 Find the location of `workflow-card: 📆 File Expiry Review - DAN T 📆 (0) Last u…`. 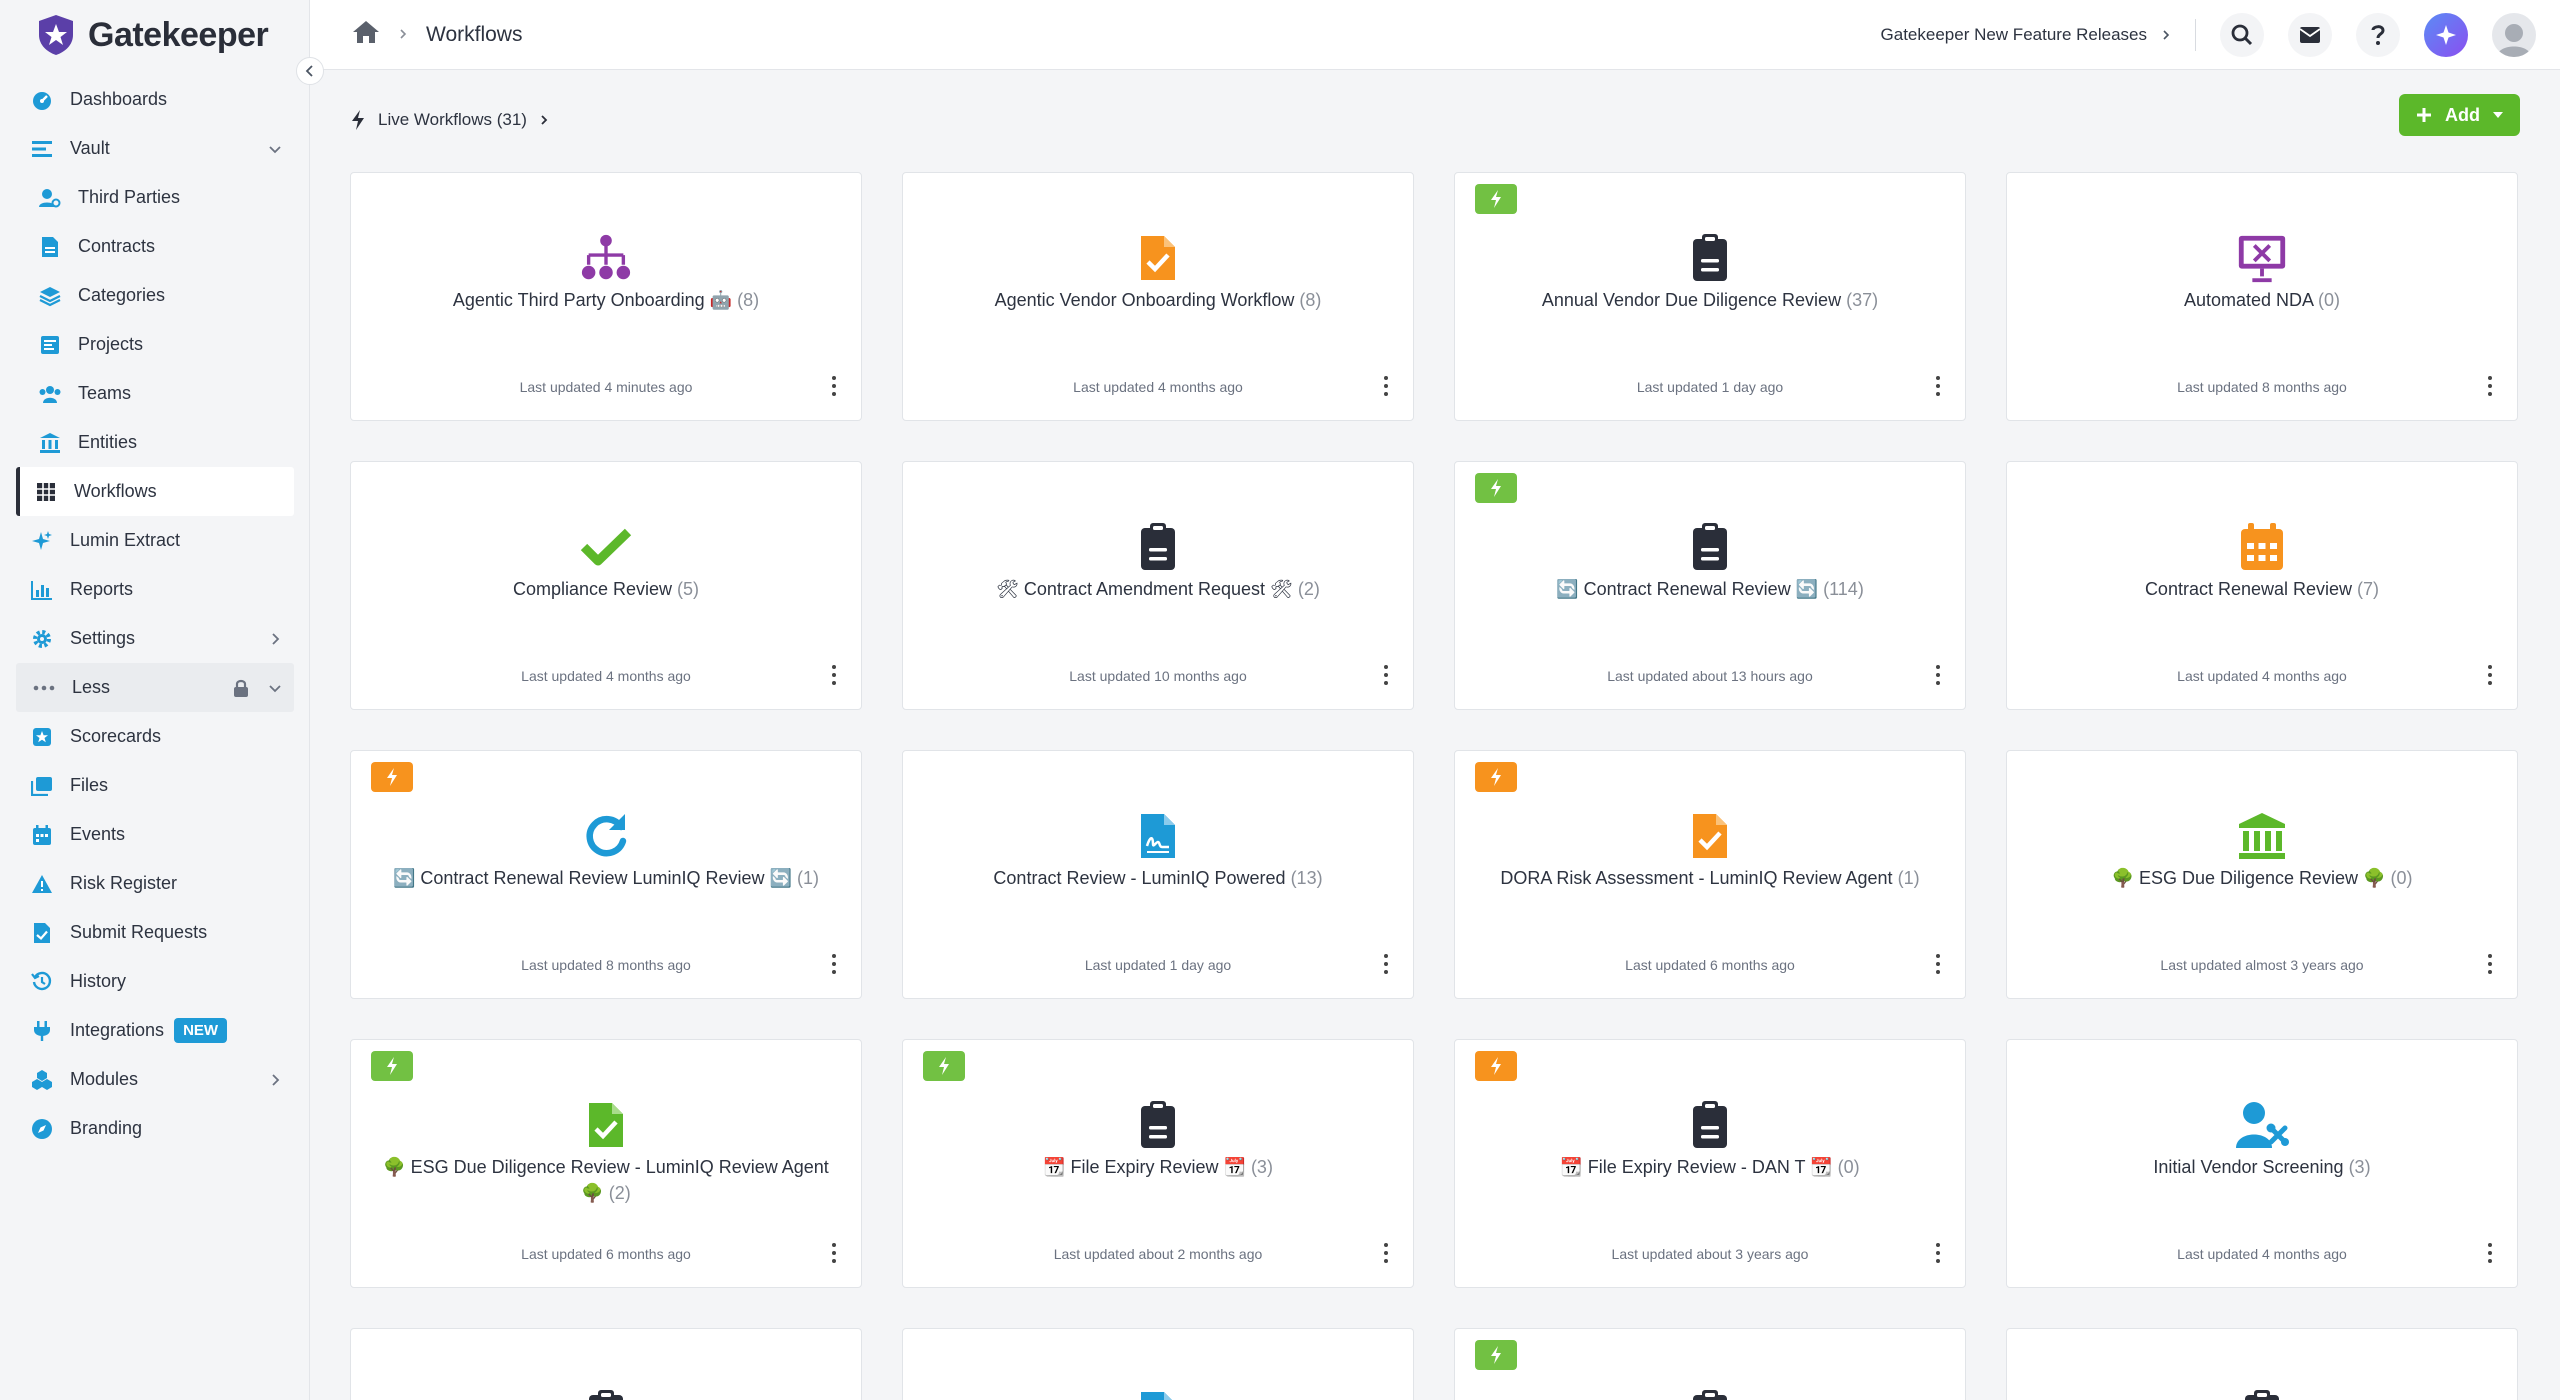

workflow-card: 📆 File Expiry Review - DAN T 📆 (0) Last u… is located at coordinates (1710, 1163).